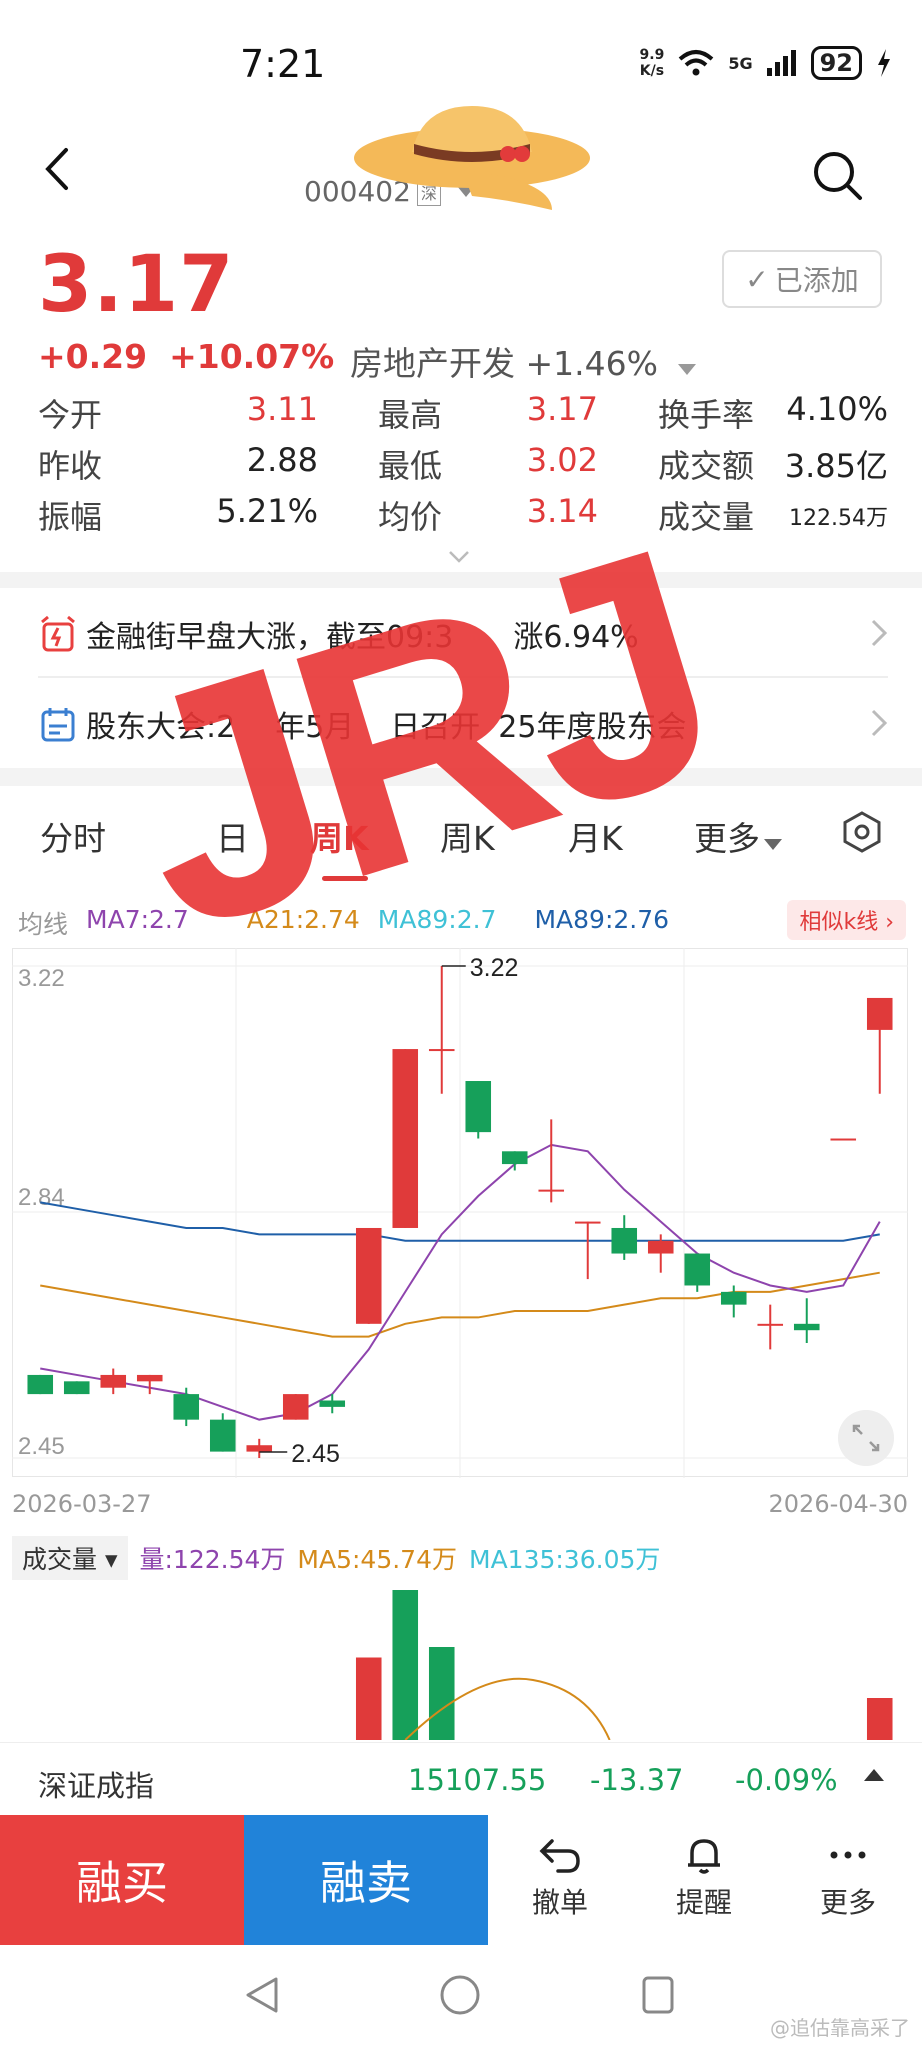 Image resolution: width=922 pixels, height=2048 pixels. What do you see at coordinates (43, 923) in the screenshot?
I see `ma-label: 均线` at bounding box center [43, 923].